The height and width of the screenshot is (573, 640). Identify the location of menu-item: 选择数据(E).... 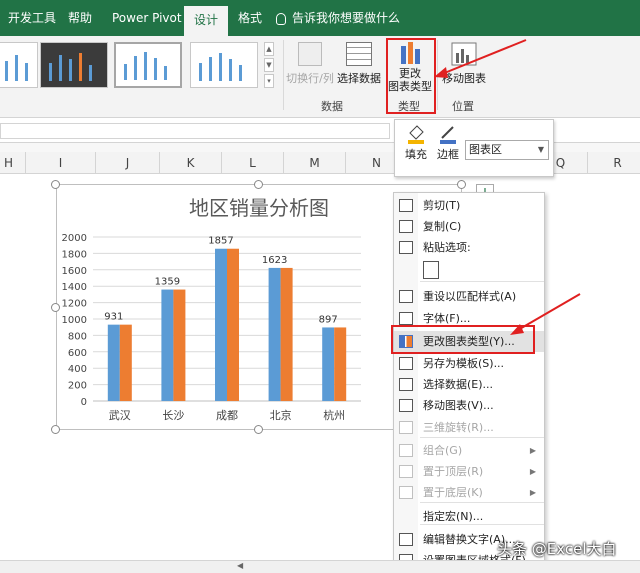
(469, 384).